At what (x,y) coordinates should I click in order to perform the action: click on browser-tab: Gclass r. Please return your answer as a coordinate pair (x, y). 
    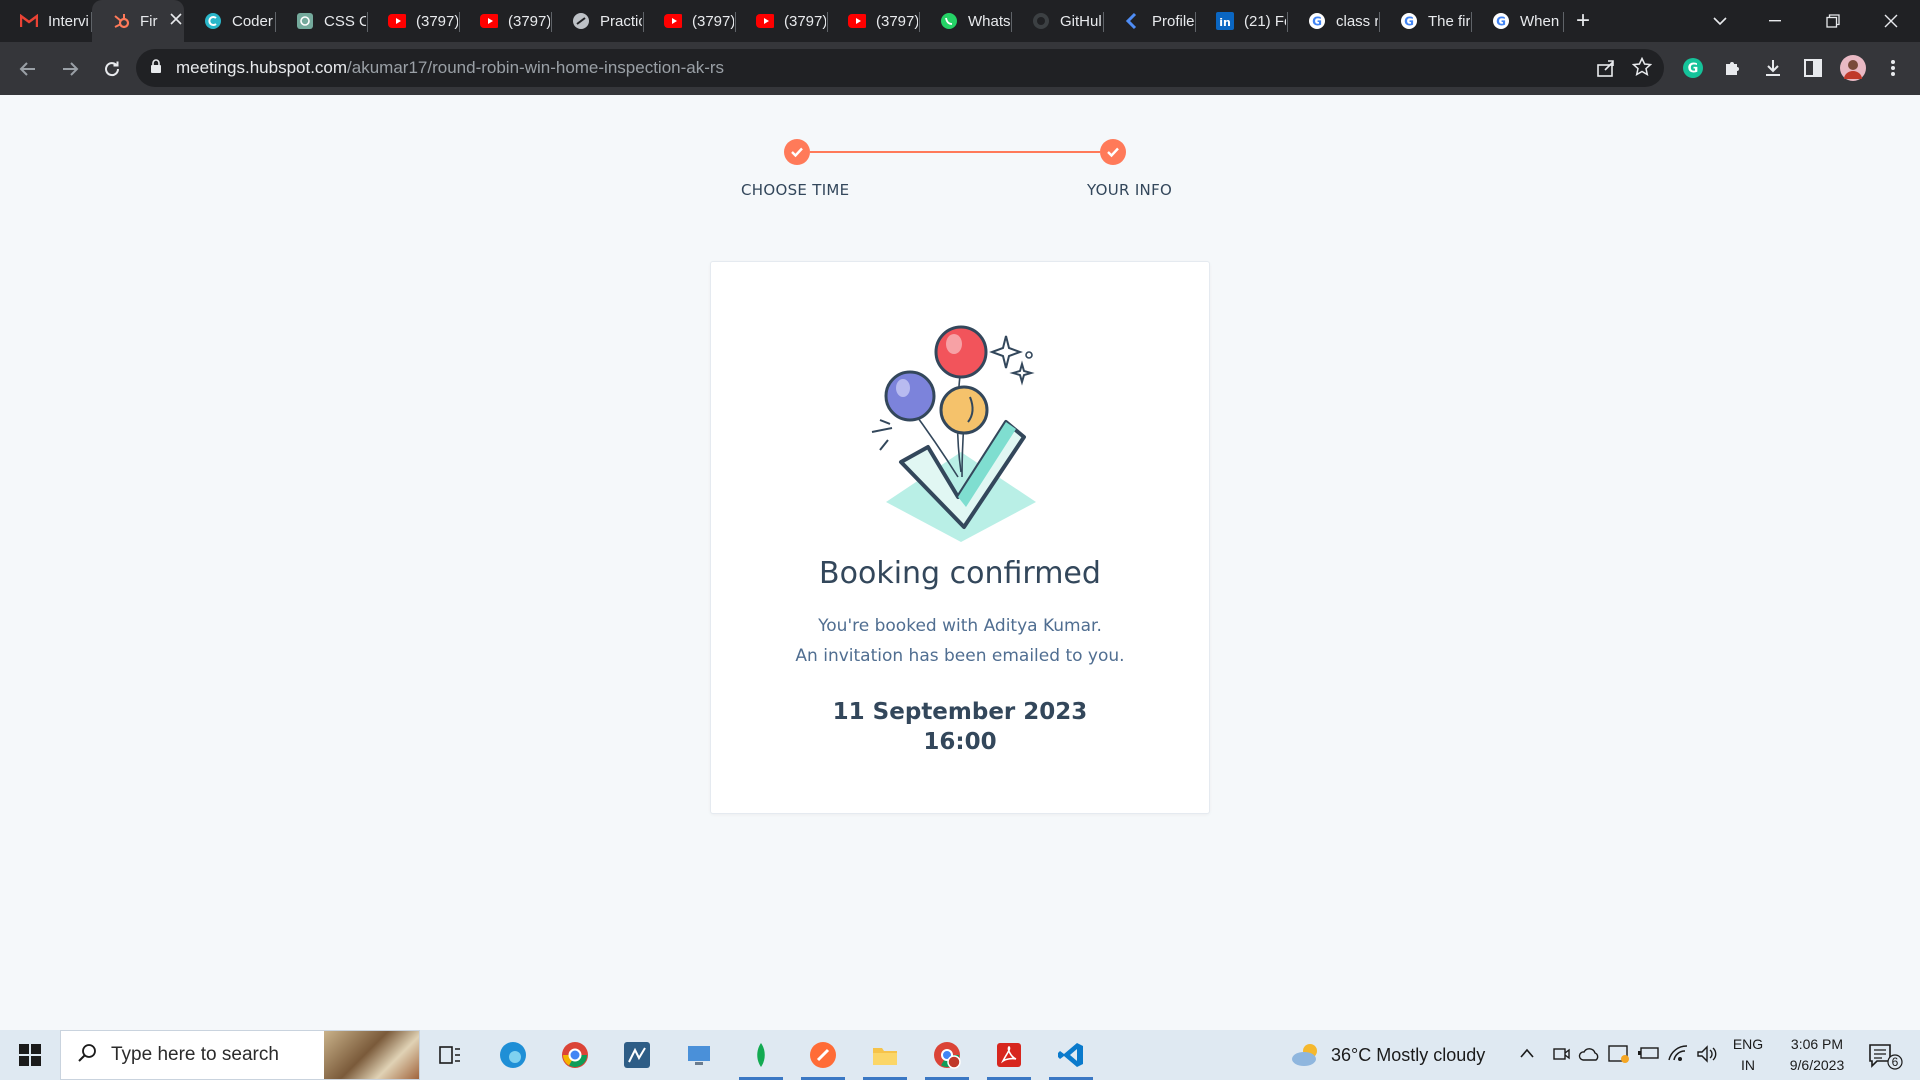
    Looking at the image, I should click on (1334, 21).